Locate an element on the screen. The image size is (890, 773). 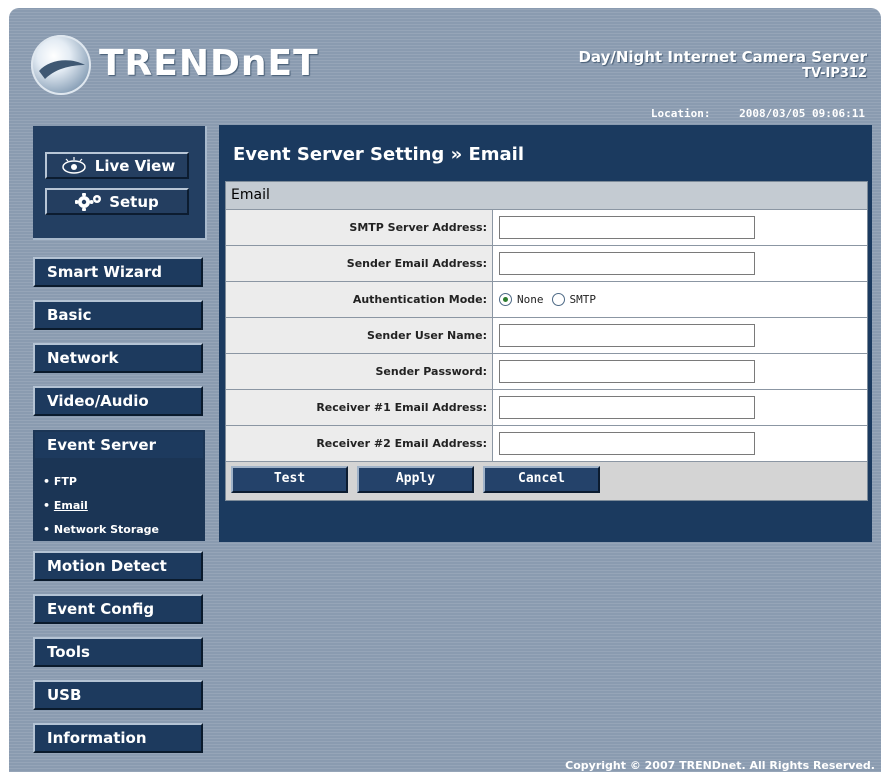
submenu-item-ftp: • FTP is located at coordinates (101, 482).